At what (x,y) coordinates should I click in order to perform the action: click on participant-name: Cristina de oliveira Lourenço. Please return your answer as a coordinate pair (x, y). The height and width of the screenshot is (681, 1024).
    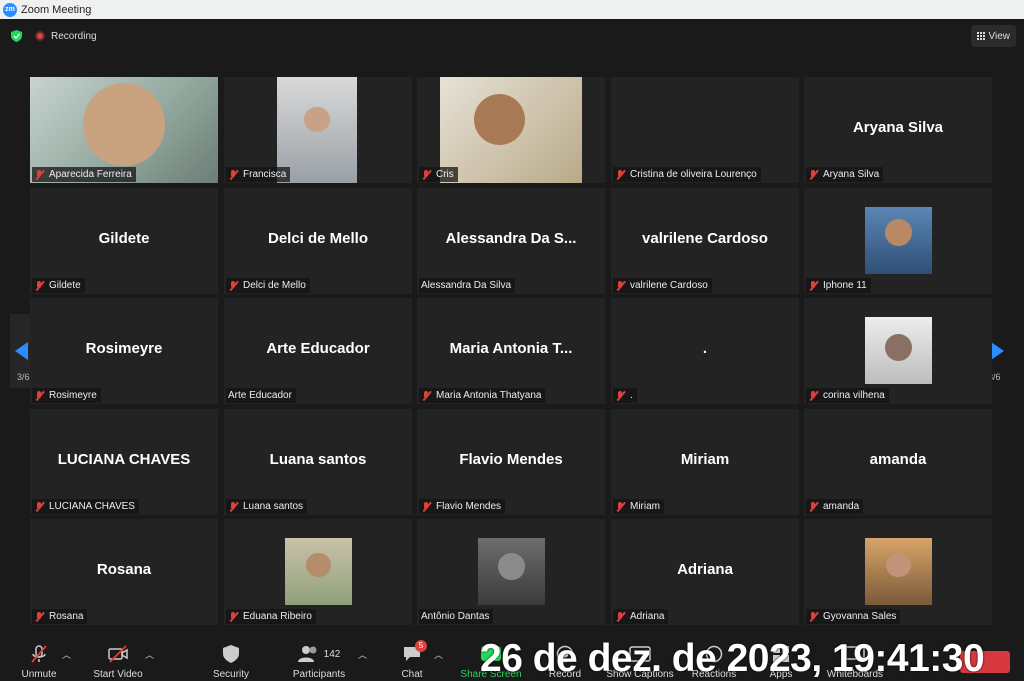
    Looking at the image, I should click on (693, 174).